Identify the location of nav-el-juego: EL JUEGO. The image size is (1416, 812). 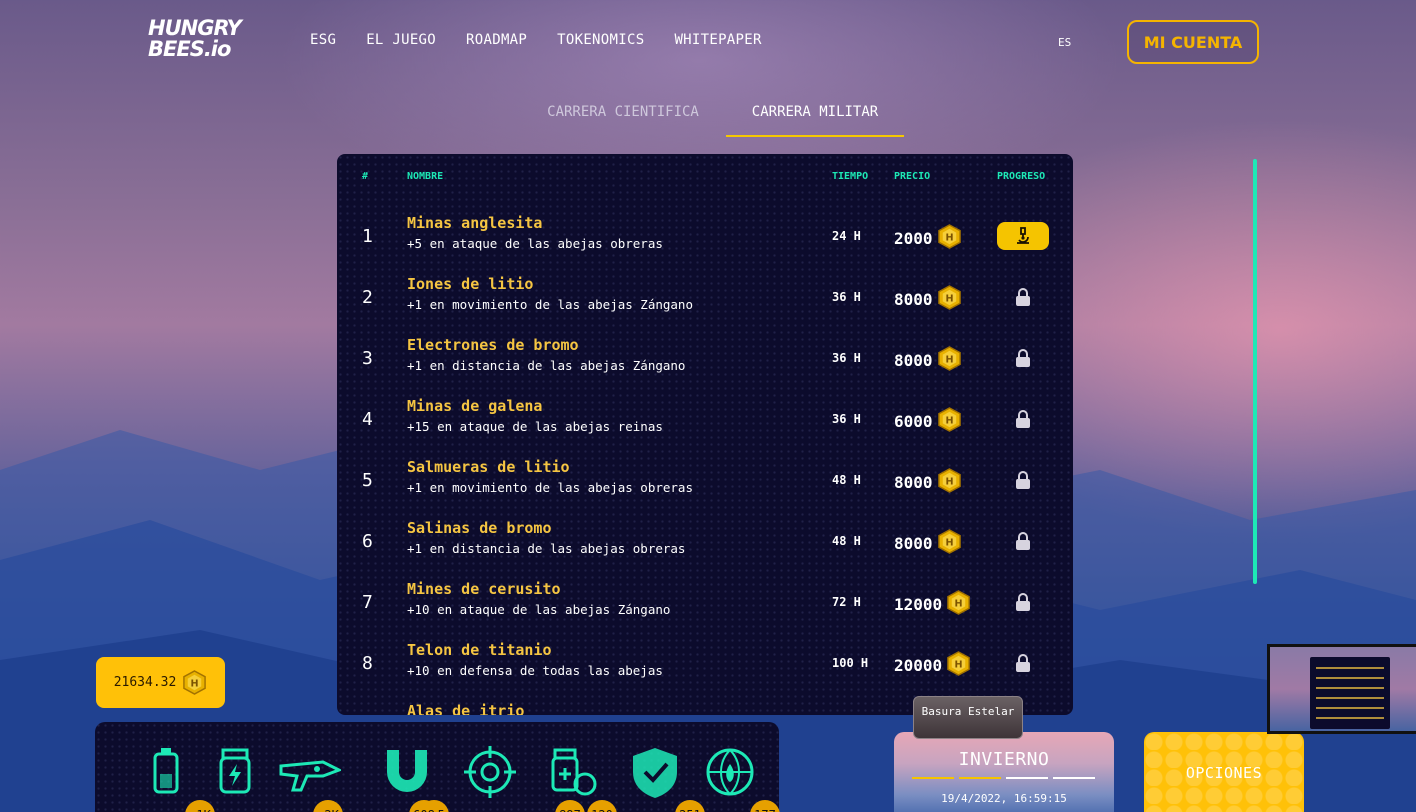
(401, 40).